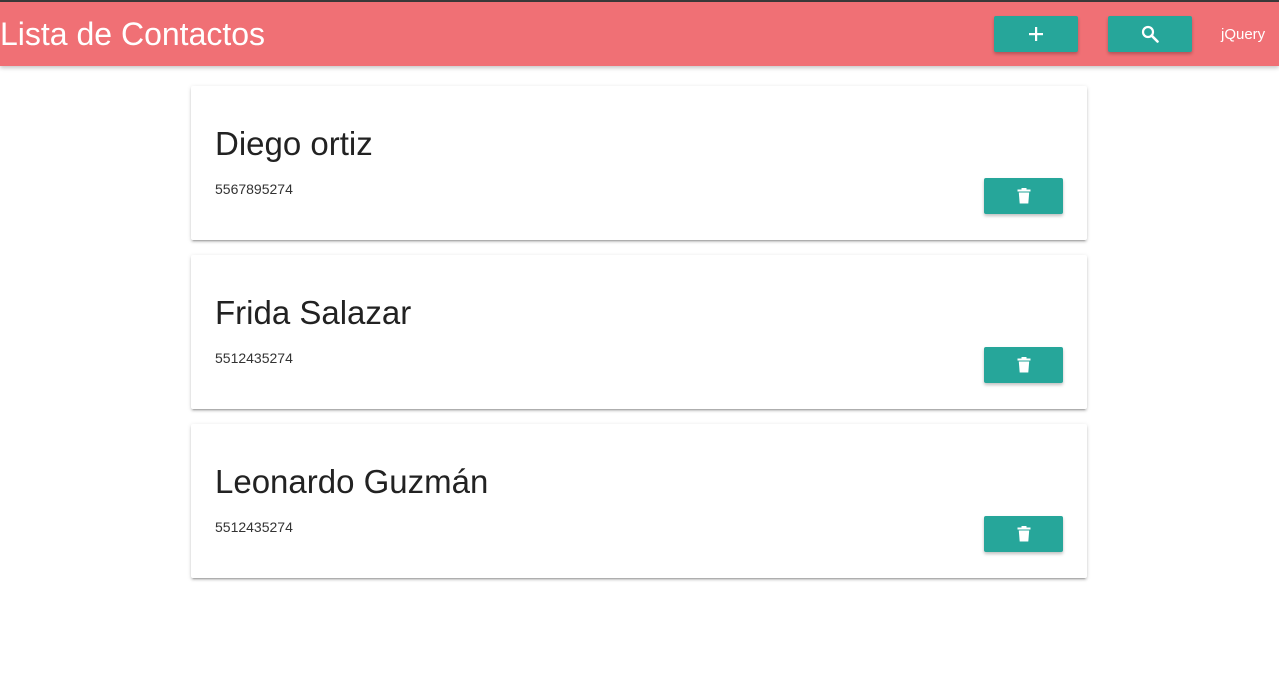 This screenshot has width=1279, height=689. Describe the element at coordinates (639, 34) in the screenshot. I see `navbar: Lista de Contactos jQuery` at that location.